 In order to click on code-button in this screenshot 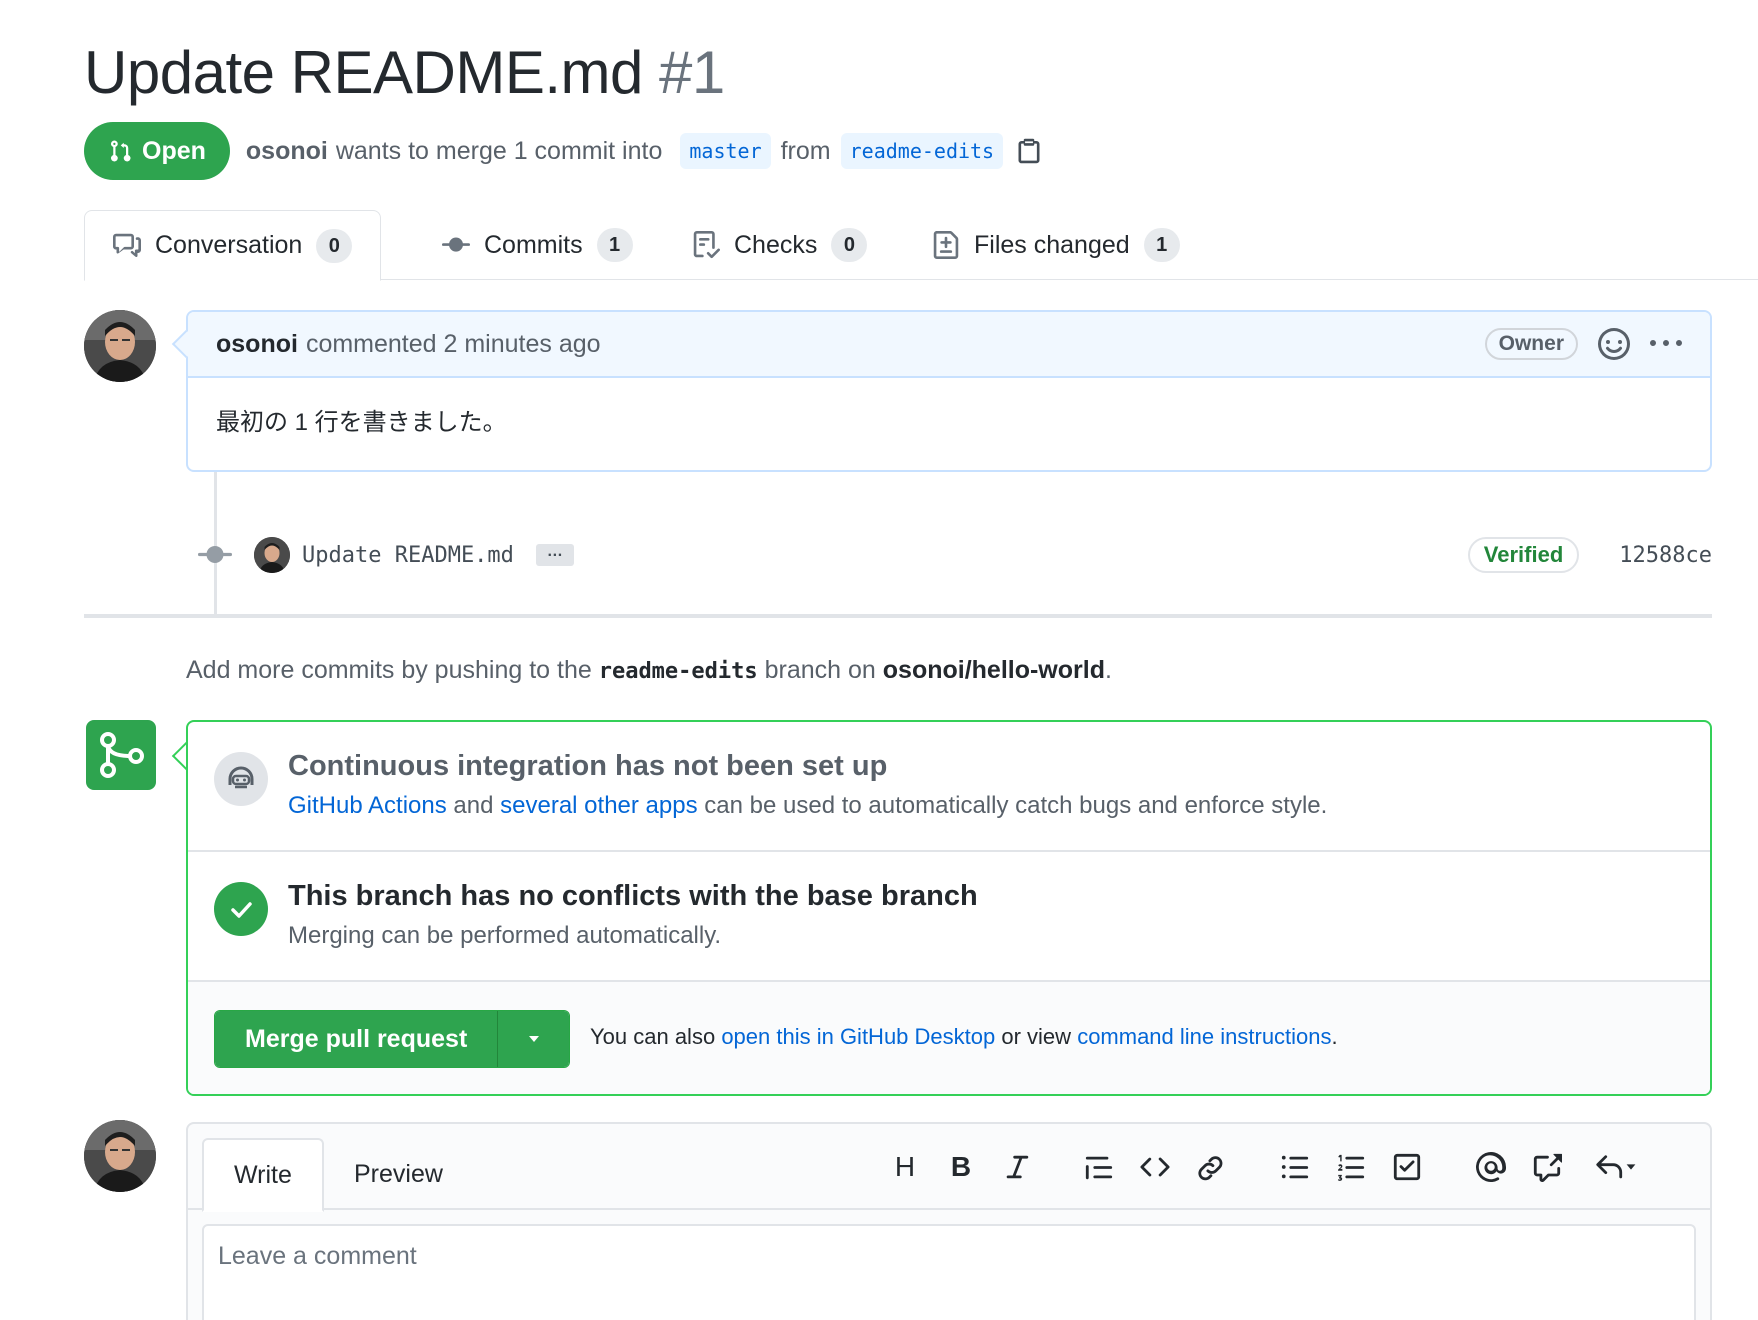, I will do `click(1155, 1167)`.